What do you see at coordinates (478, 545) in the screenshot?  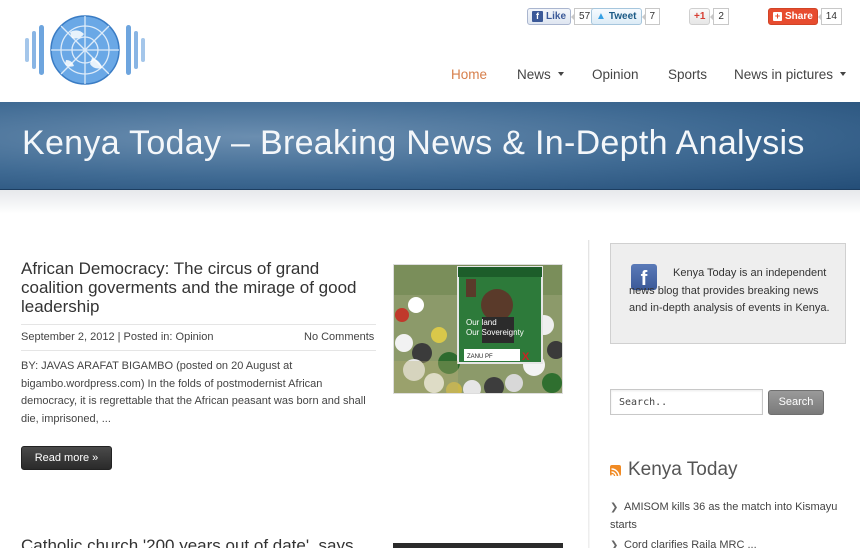 I see `next-post-thumbnail` at bounding box center [478, 545].